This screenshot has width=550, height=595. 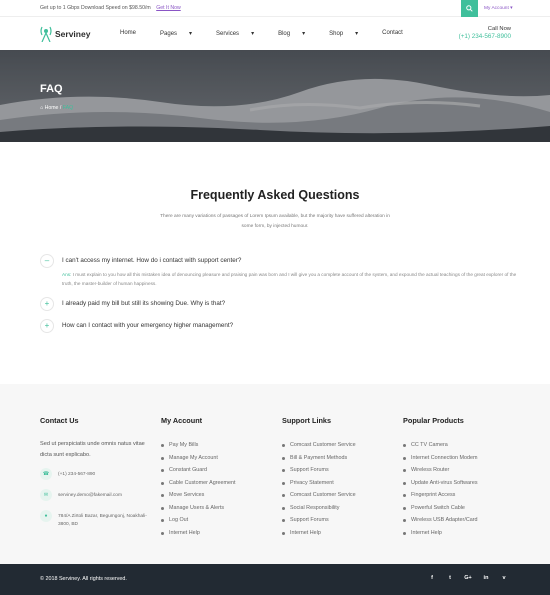 What do you see at coordinates (169, 34) in the screenshot?
I see `nav-item-label: Pages` at bounding box center [169, 34].